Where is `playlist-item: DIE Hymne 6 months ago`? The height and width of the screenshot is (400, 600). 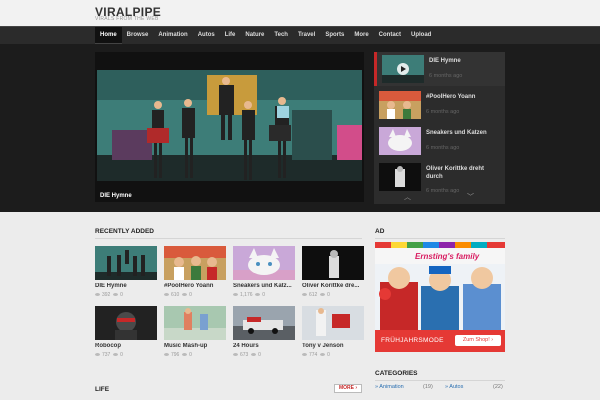
playlist-item: DIE Hymne 6 months ago is located at coordinates (439, 69).